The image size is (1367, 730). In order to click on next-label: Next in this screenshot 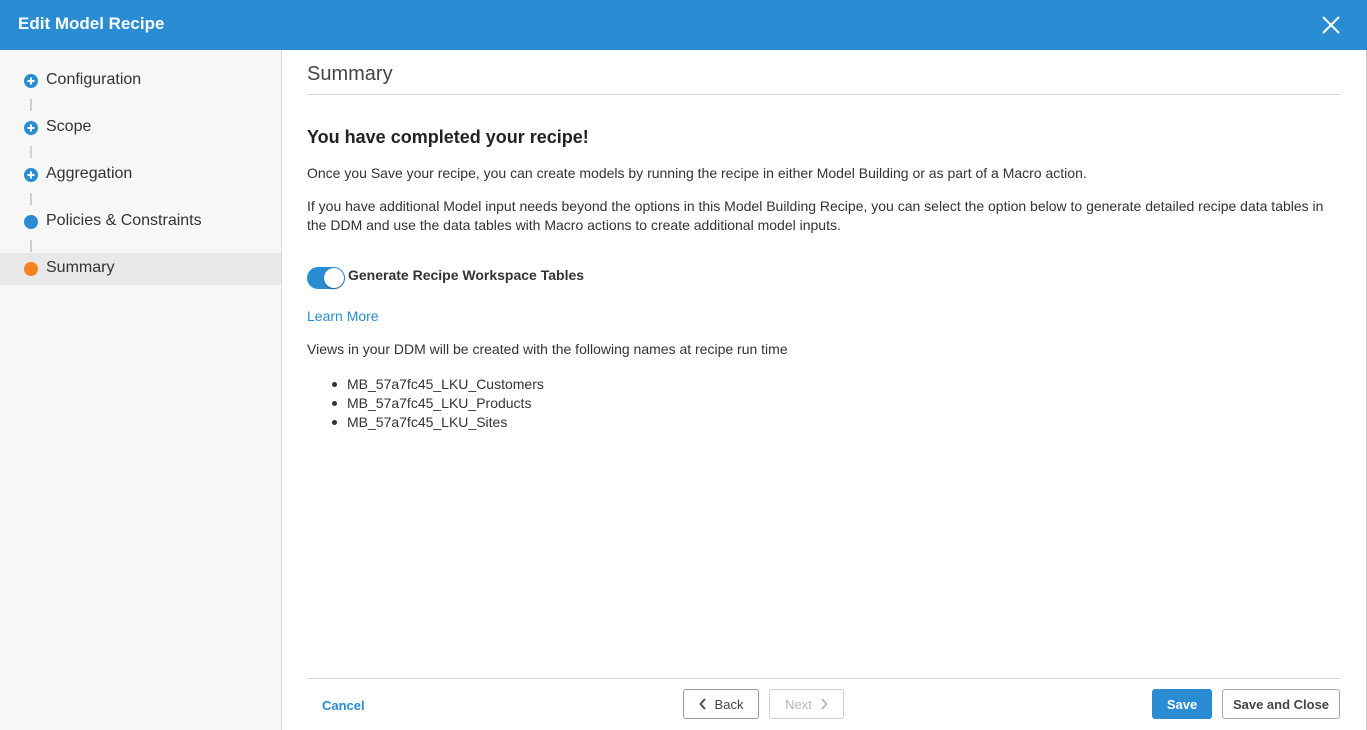, I will do `click(798, 704)`.